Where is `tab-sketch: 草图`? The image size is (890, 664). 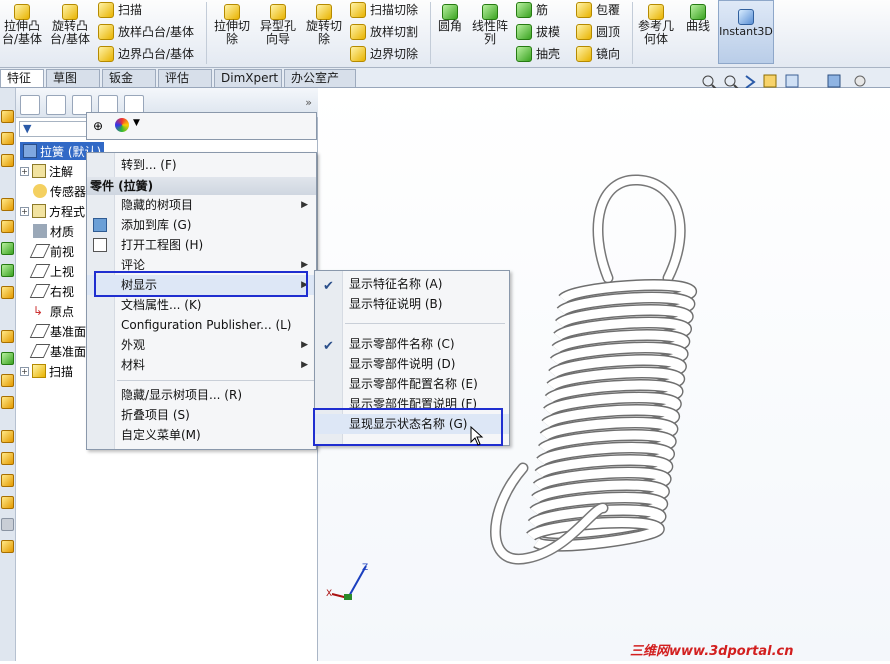 tab-sketch: 草图 is located at coordinates (73, 78).